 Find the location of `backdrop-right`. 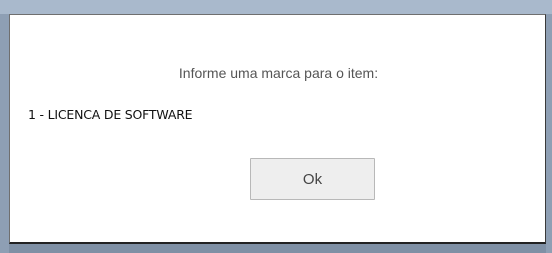

backdrop-right is located at coordinates (549, 133).